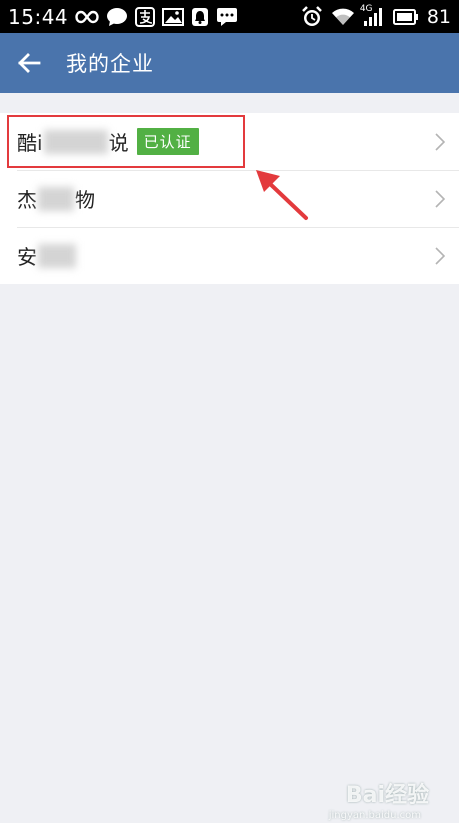  Describe the element at coordinates (343, 17) in the screenshot. I see `wifi-icon` at that location.